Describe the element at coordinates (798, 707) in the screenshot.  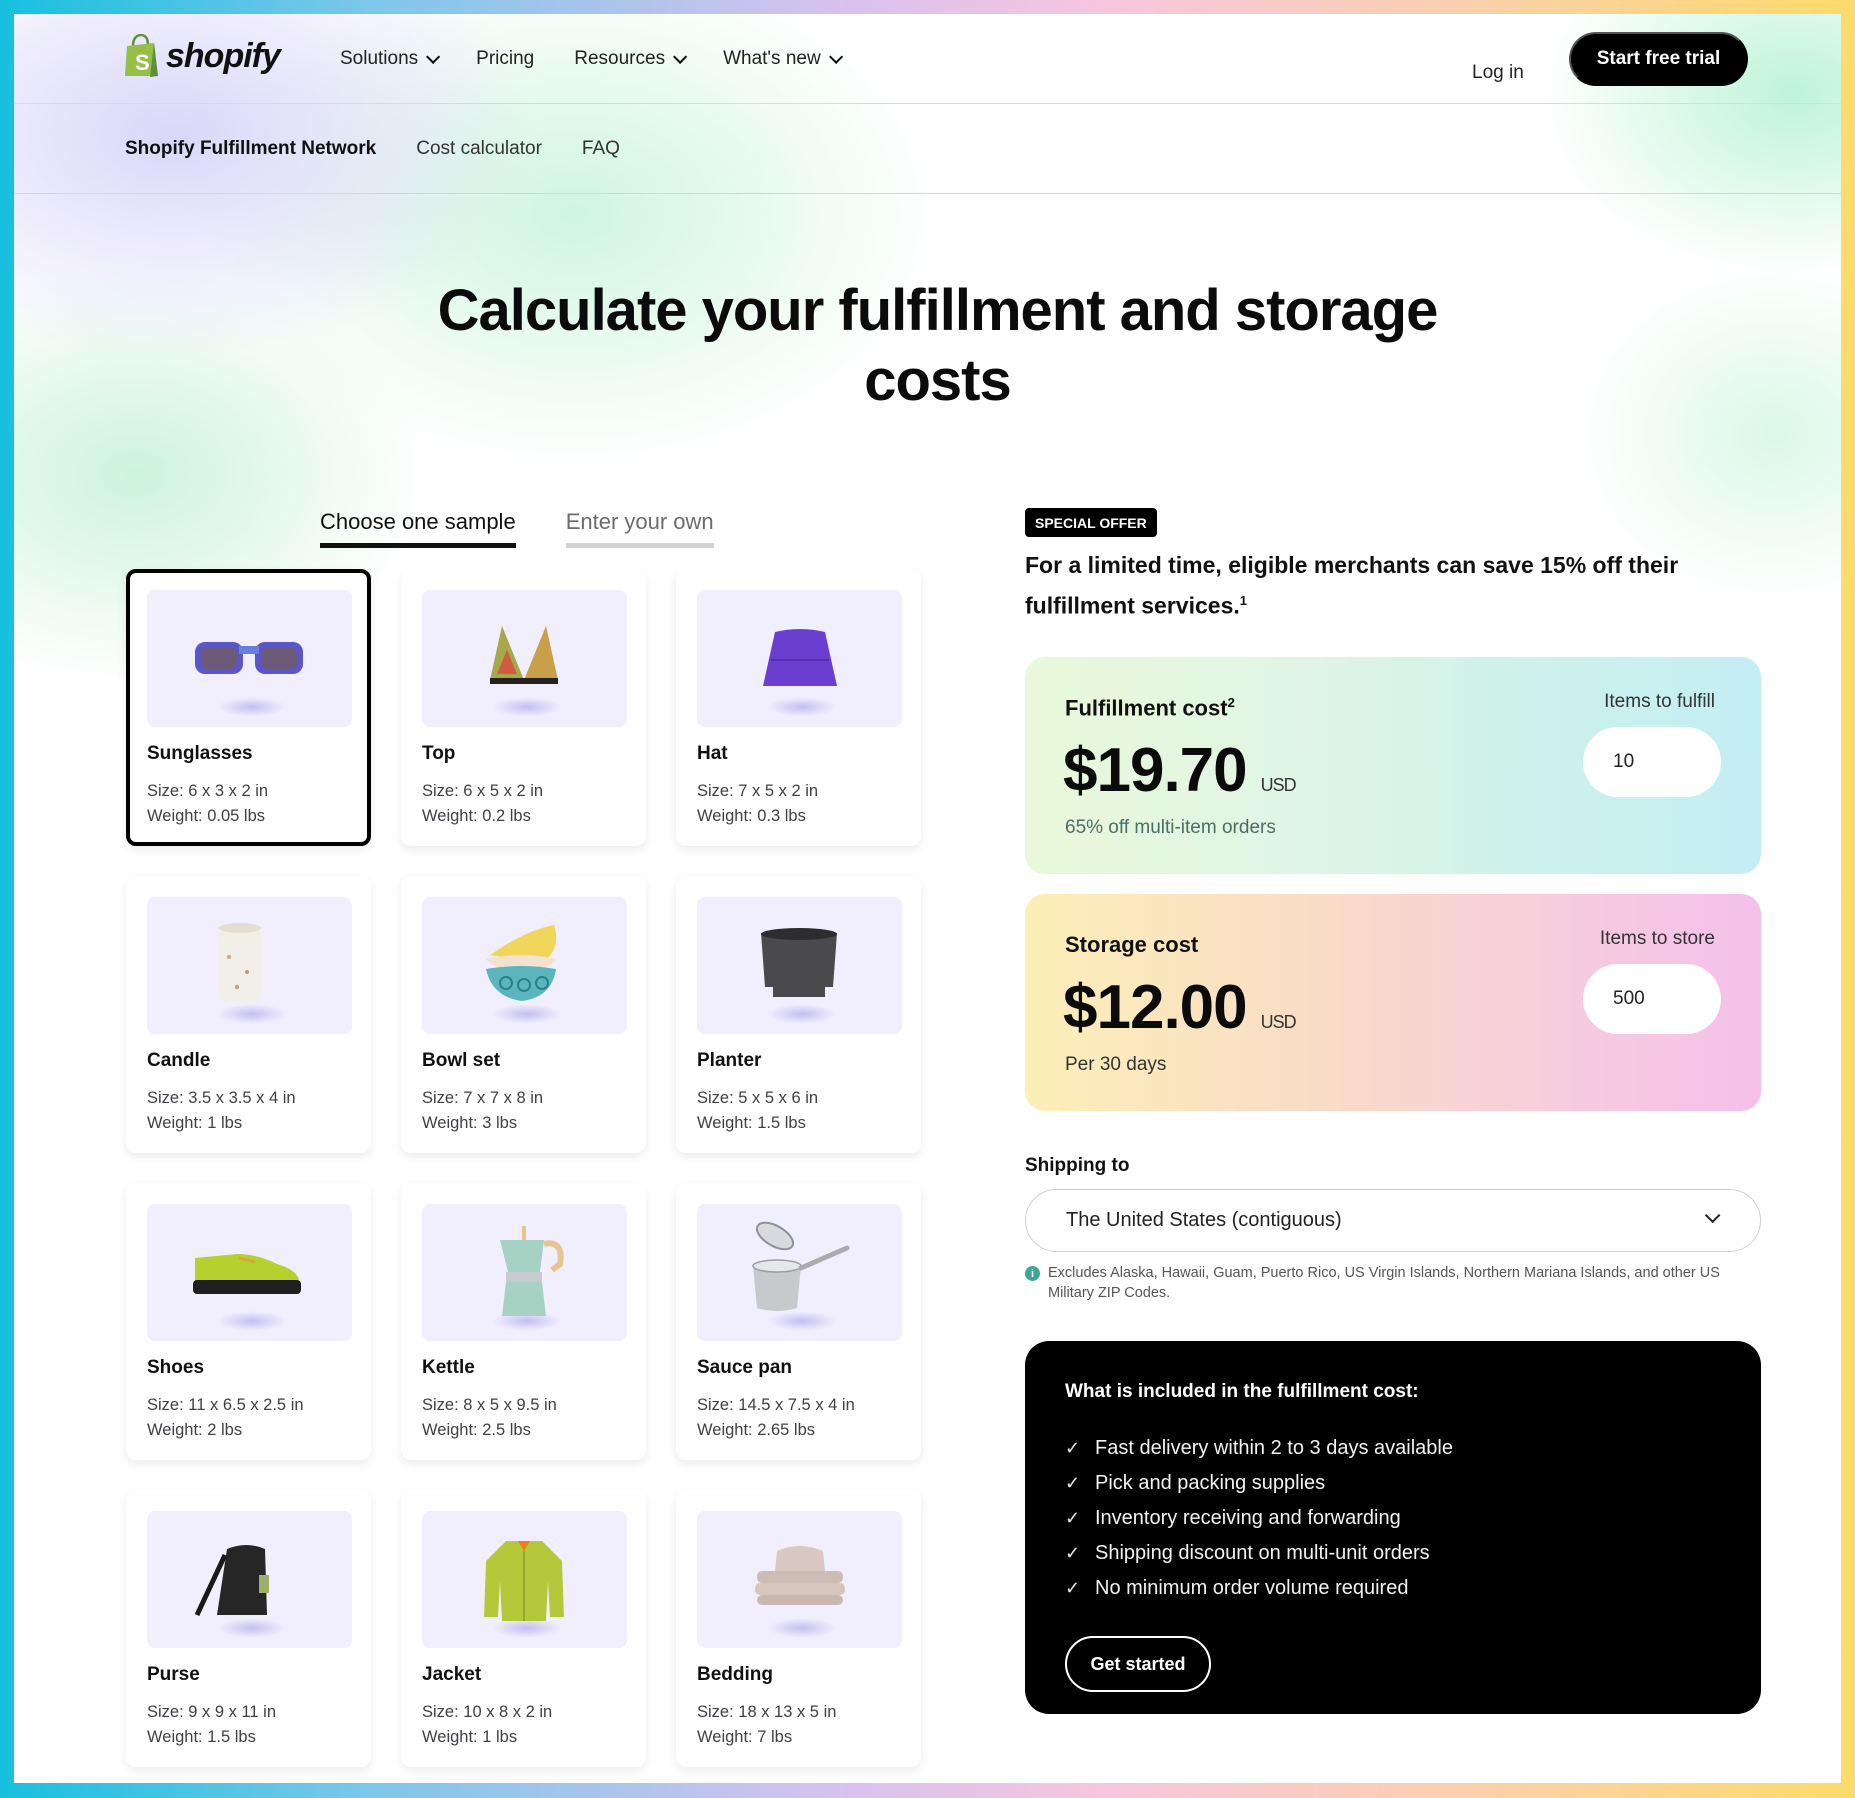
I see `sample-card-hat: Hat Size: 7 x 5 x 2 in Weight: 0.3 lbs` at that location.